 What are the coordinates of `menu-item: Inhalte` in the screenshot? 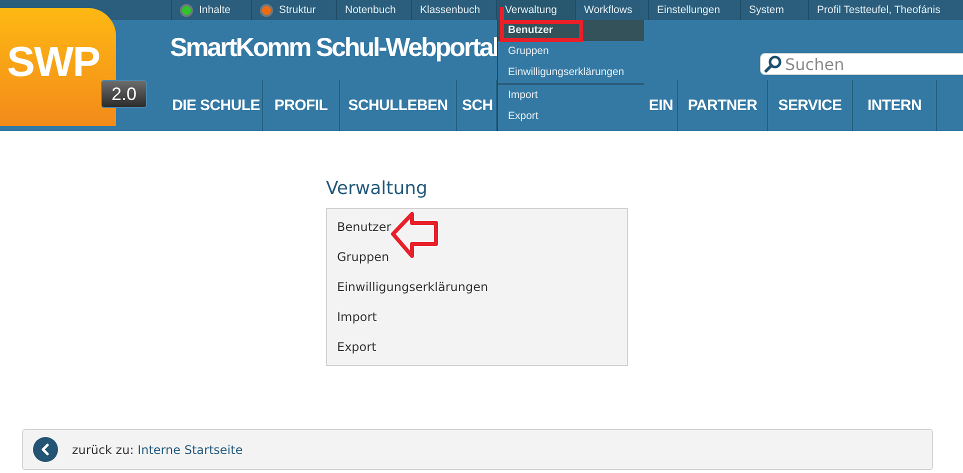 It's located at (211, 10).